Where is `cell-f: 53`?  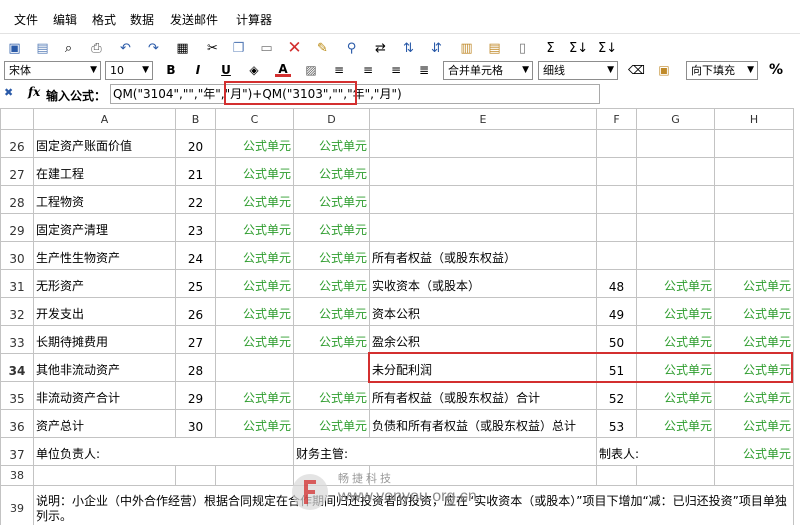 cell-f: 53 is located at coordinates (616, 423).